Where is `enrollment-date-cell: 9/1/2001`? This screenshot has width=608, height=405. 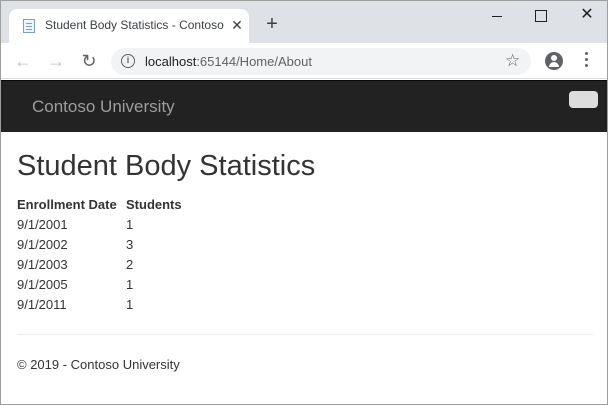 enrollment-date-cell: 9/1/2001 is located at coordinates (42, 224).